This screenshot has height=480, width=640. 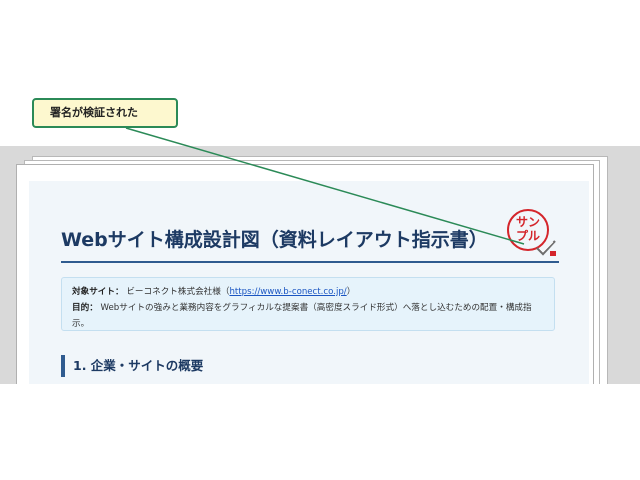 I want to click on target-site-value: ビーコネクト株式会社様（, so click(x=178, y=292).